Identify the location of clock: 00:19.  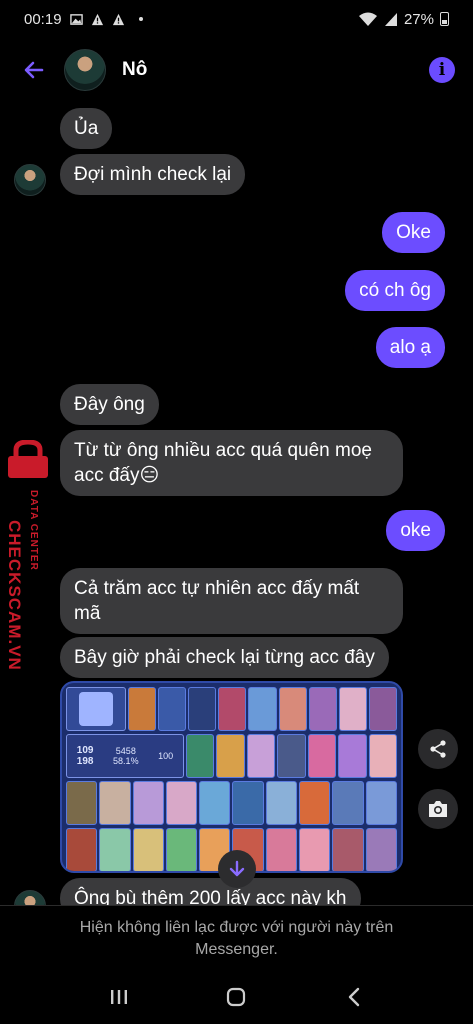
(43, 19).